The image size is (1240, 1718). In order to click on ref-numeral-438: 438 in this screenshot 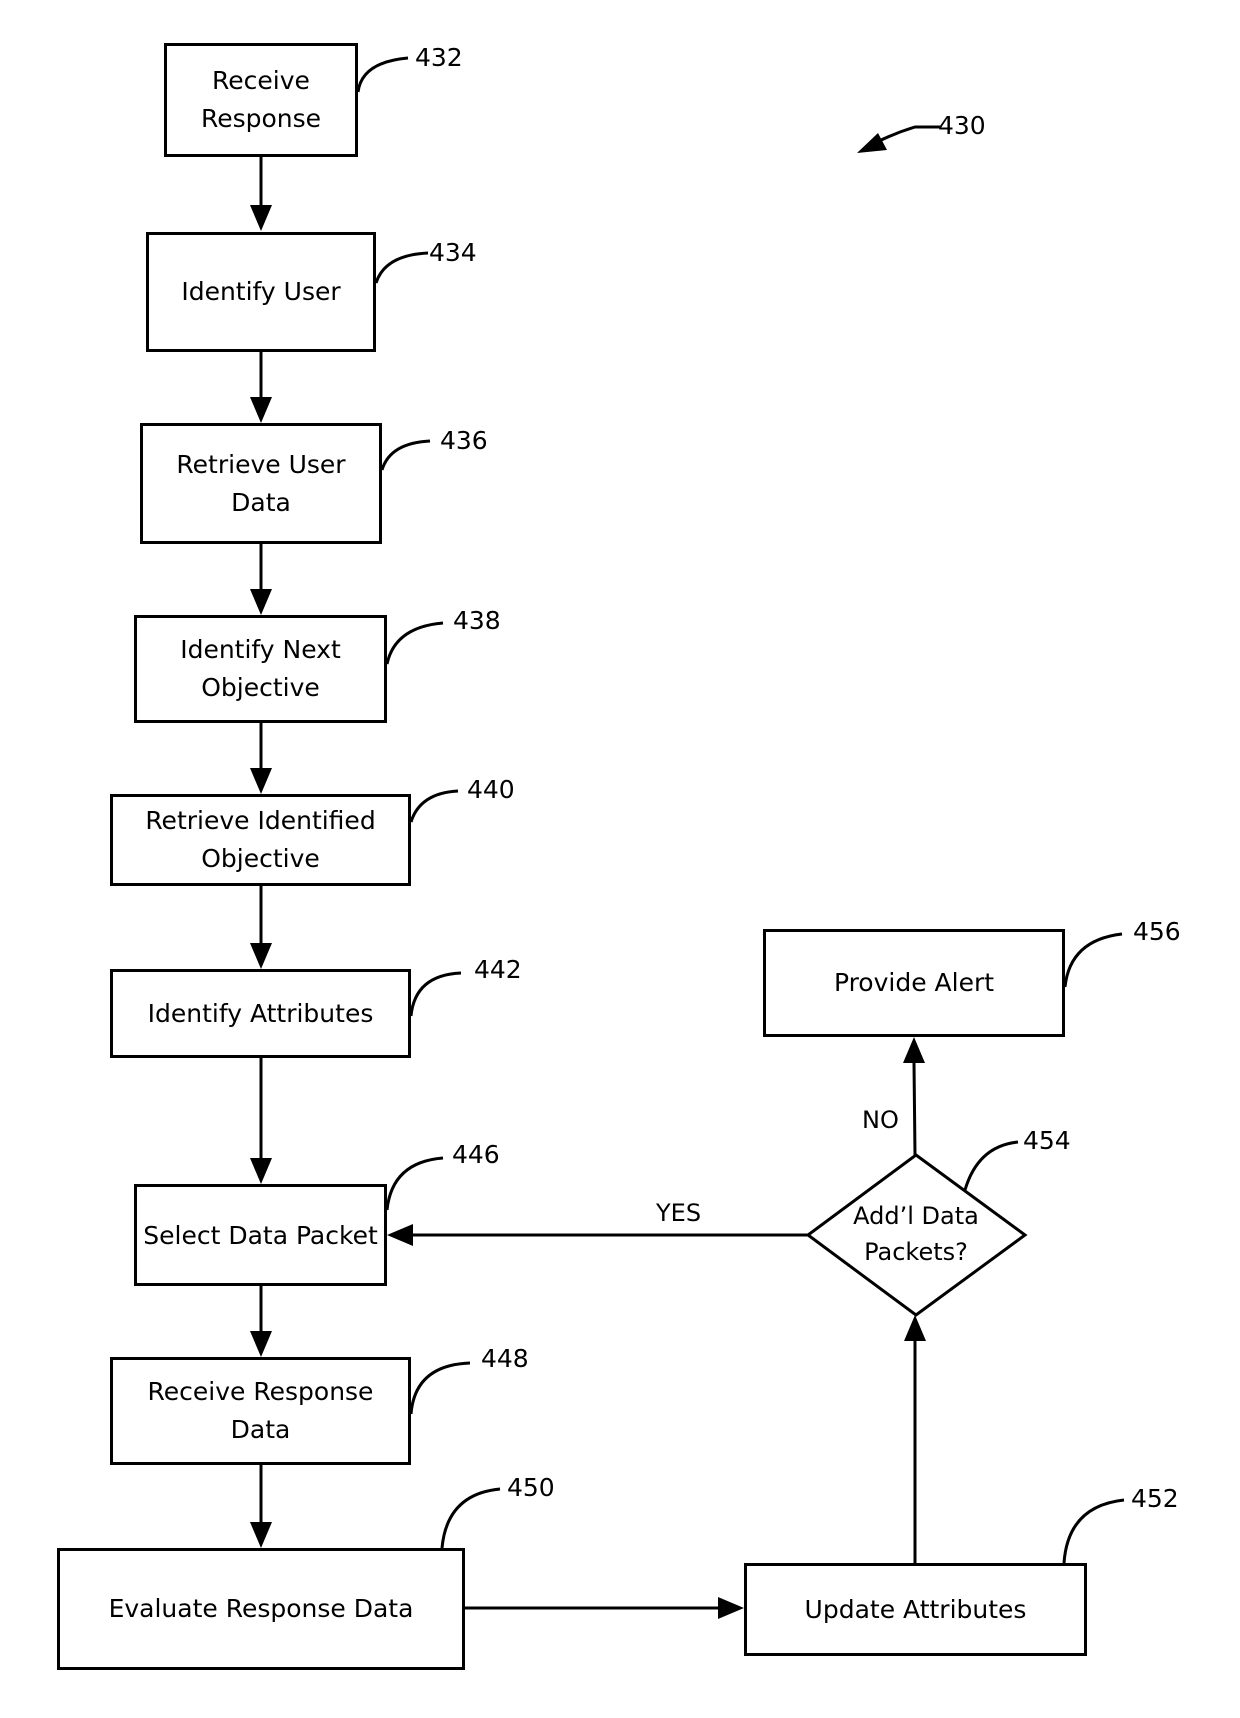, I will do `click(477, 620)`.